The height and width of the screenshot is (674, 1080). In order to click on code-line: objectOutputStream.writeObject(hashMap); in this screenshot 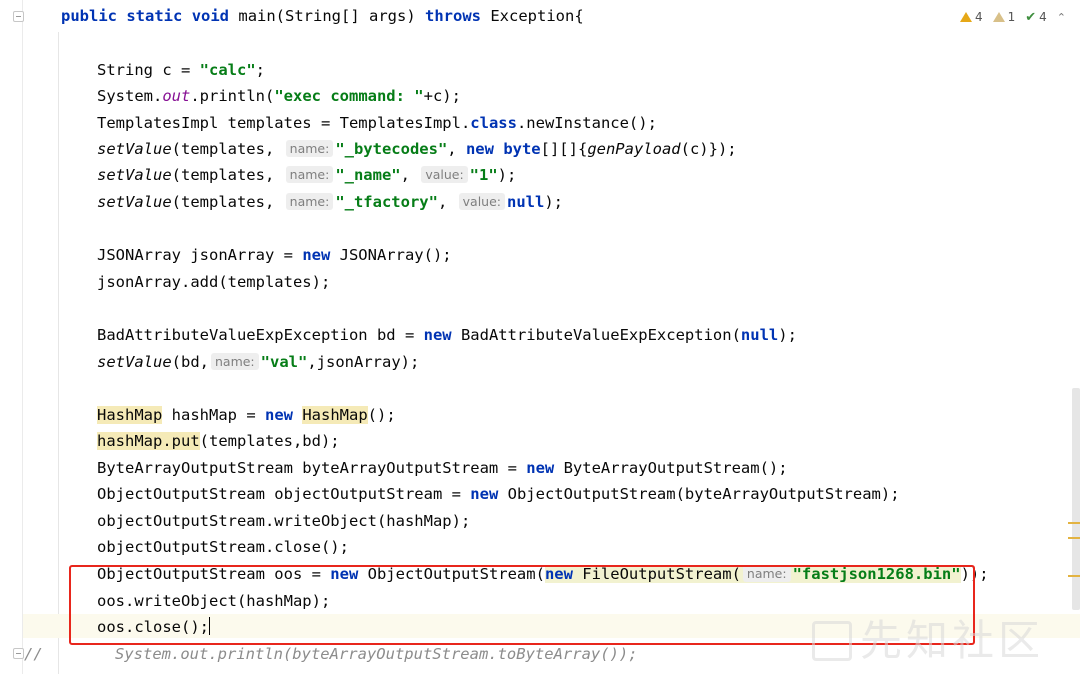, I will do `click(284, 521)`.